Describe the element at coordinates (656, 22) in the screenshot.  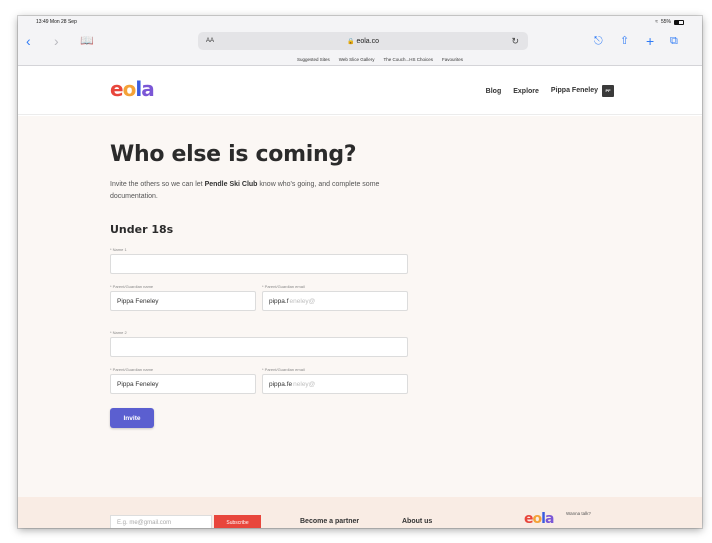
I see `wifi-icon: ≈` at that location.